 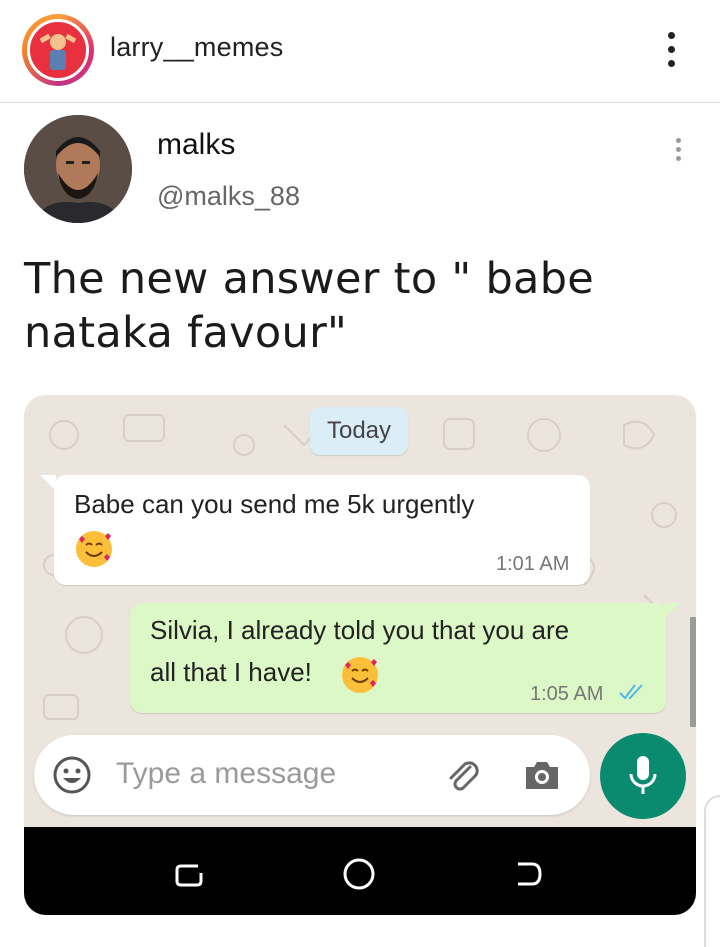 I want to click on page-edge-card, so click(x=712, y=871).